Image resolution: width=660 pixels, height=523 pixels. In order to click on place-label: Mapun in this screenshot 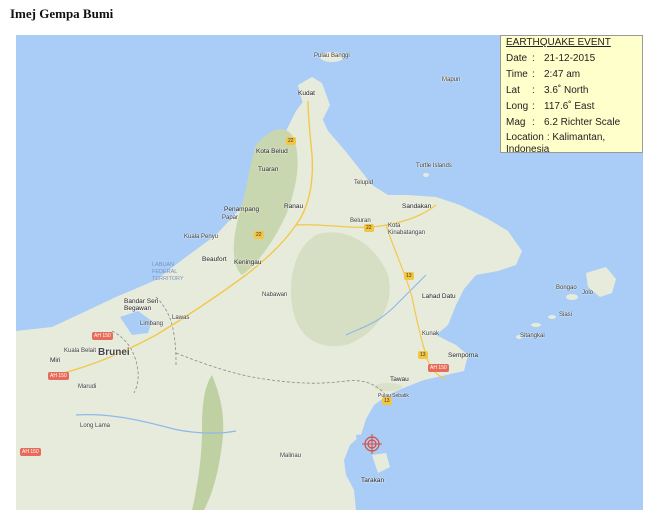, I will do `click(451, 80)`.